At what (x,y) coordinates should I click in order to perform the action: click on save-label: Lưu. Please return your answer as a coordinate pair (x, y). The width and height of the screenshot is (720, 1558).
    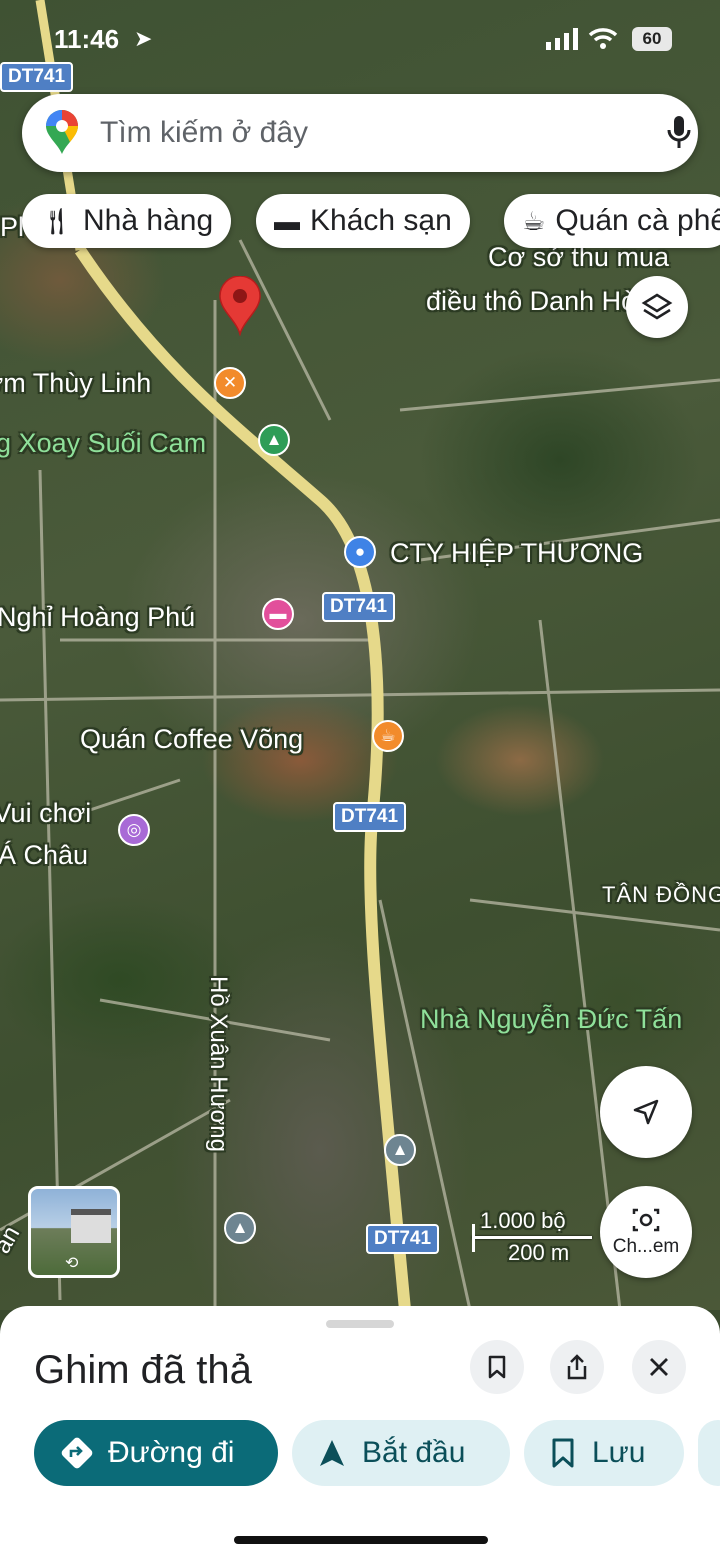
    Looking at the image, I should click on (619, 1452).